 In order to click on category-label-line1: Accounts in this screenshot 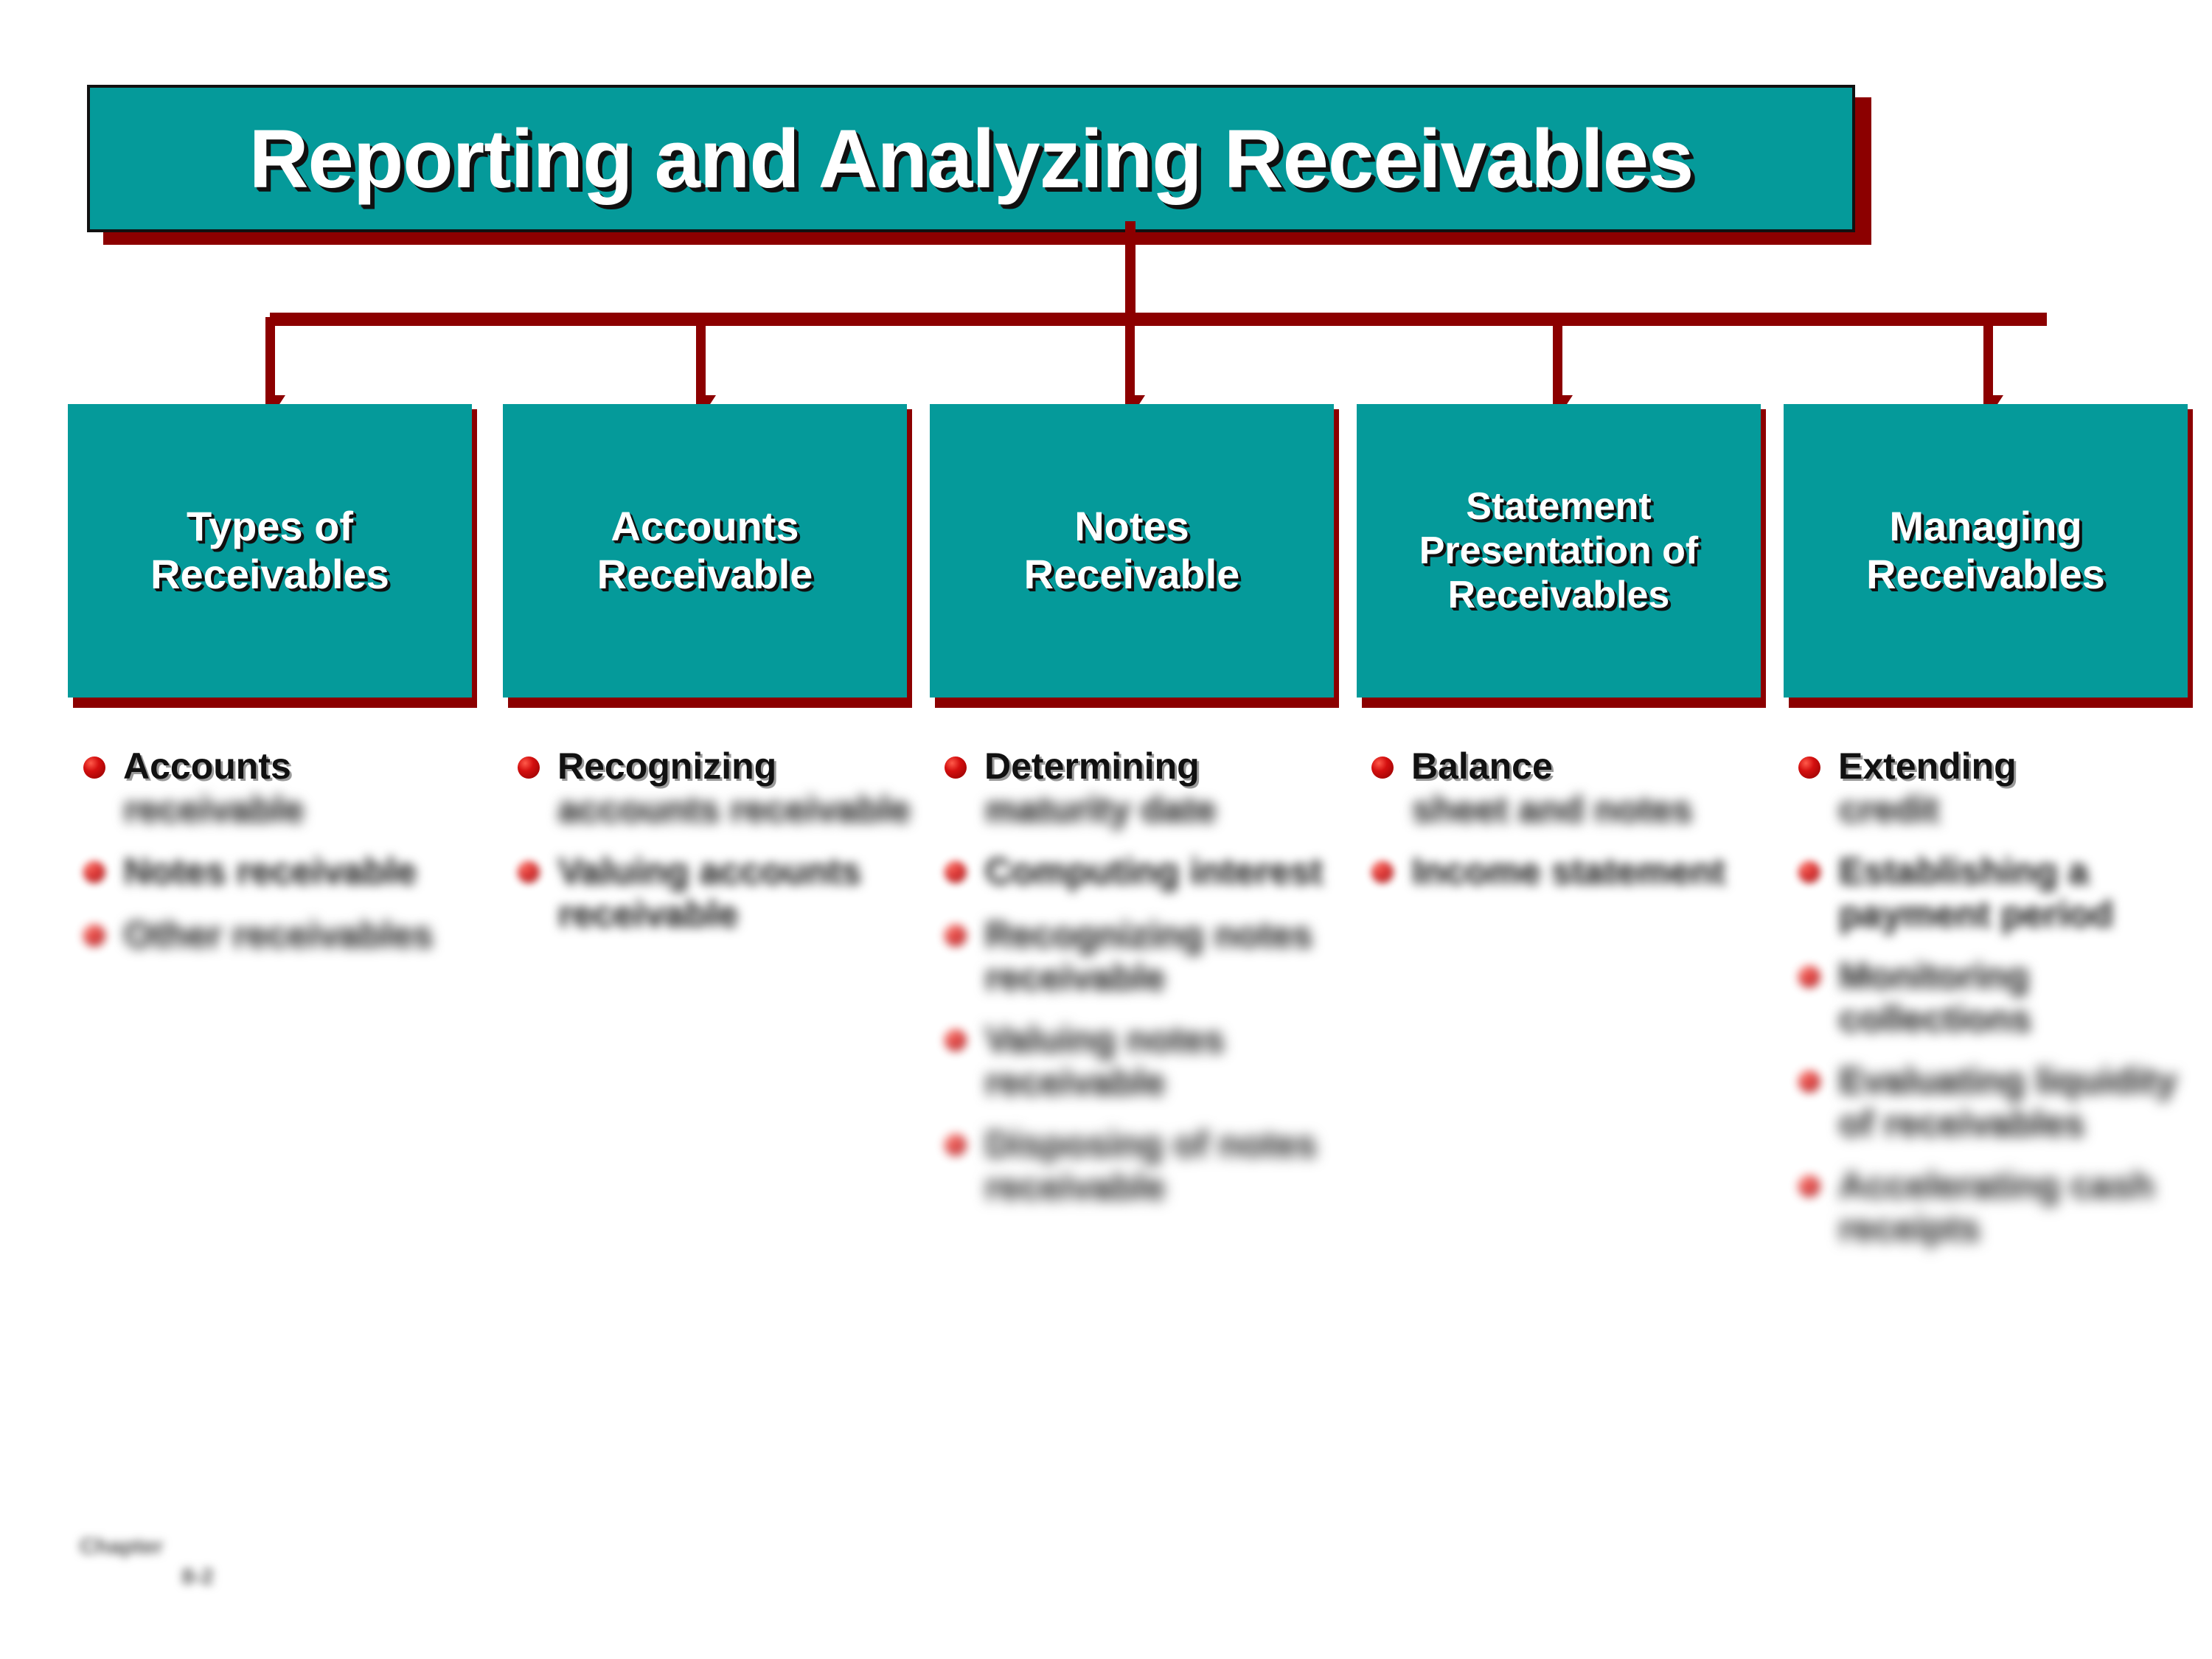, I will do `click(705, 526)`.